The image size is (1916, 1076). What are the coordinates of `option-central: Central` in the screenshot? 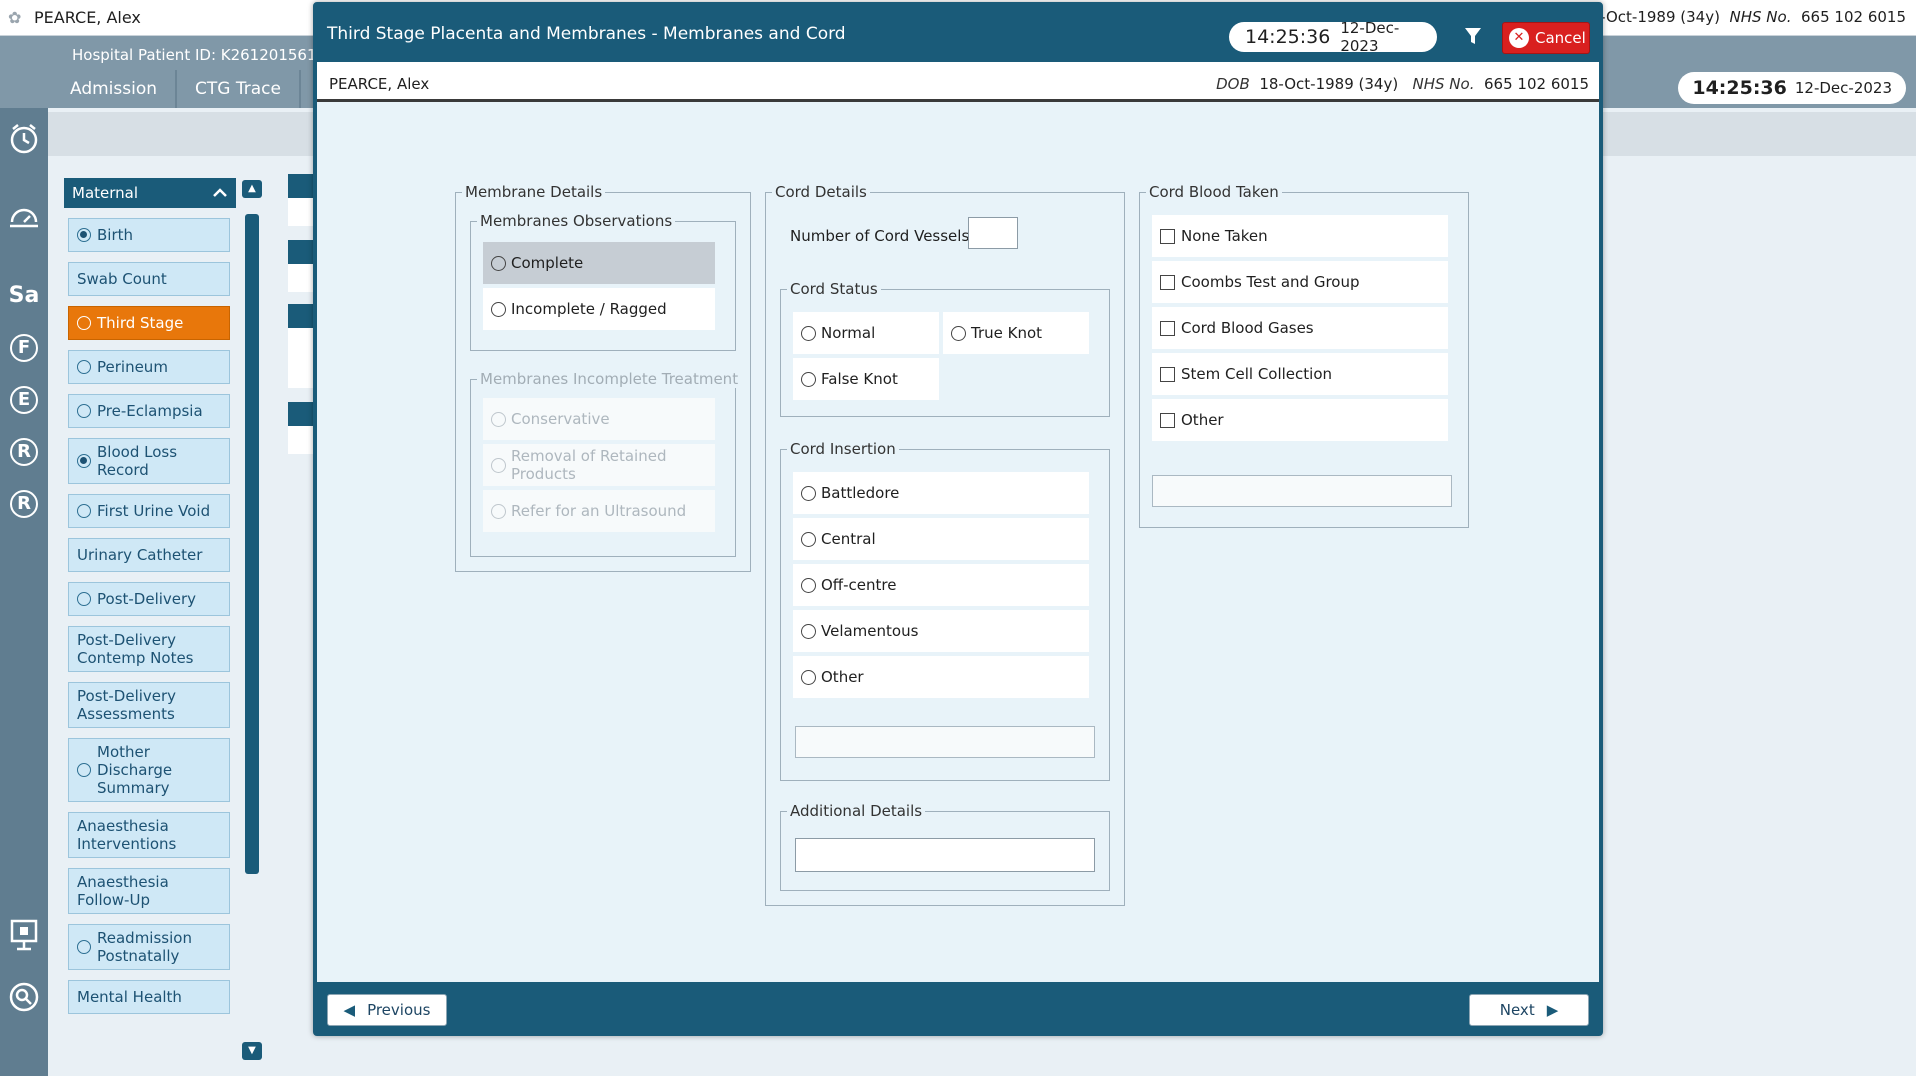 It's located at (941, 539).